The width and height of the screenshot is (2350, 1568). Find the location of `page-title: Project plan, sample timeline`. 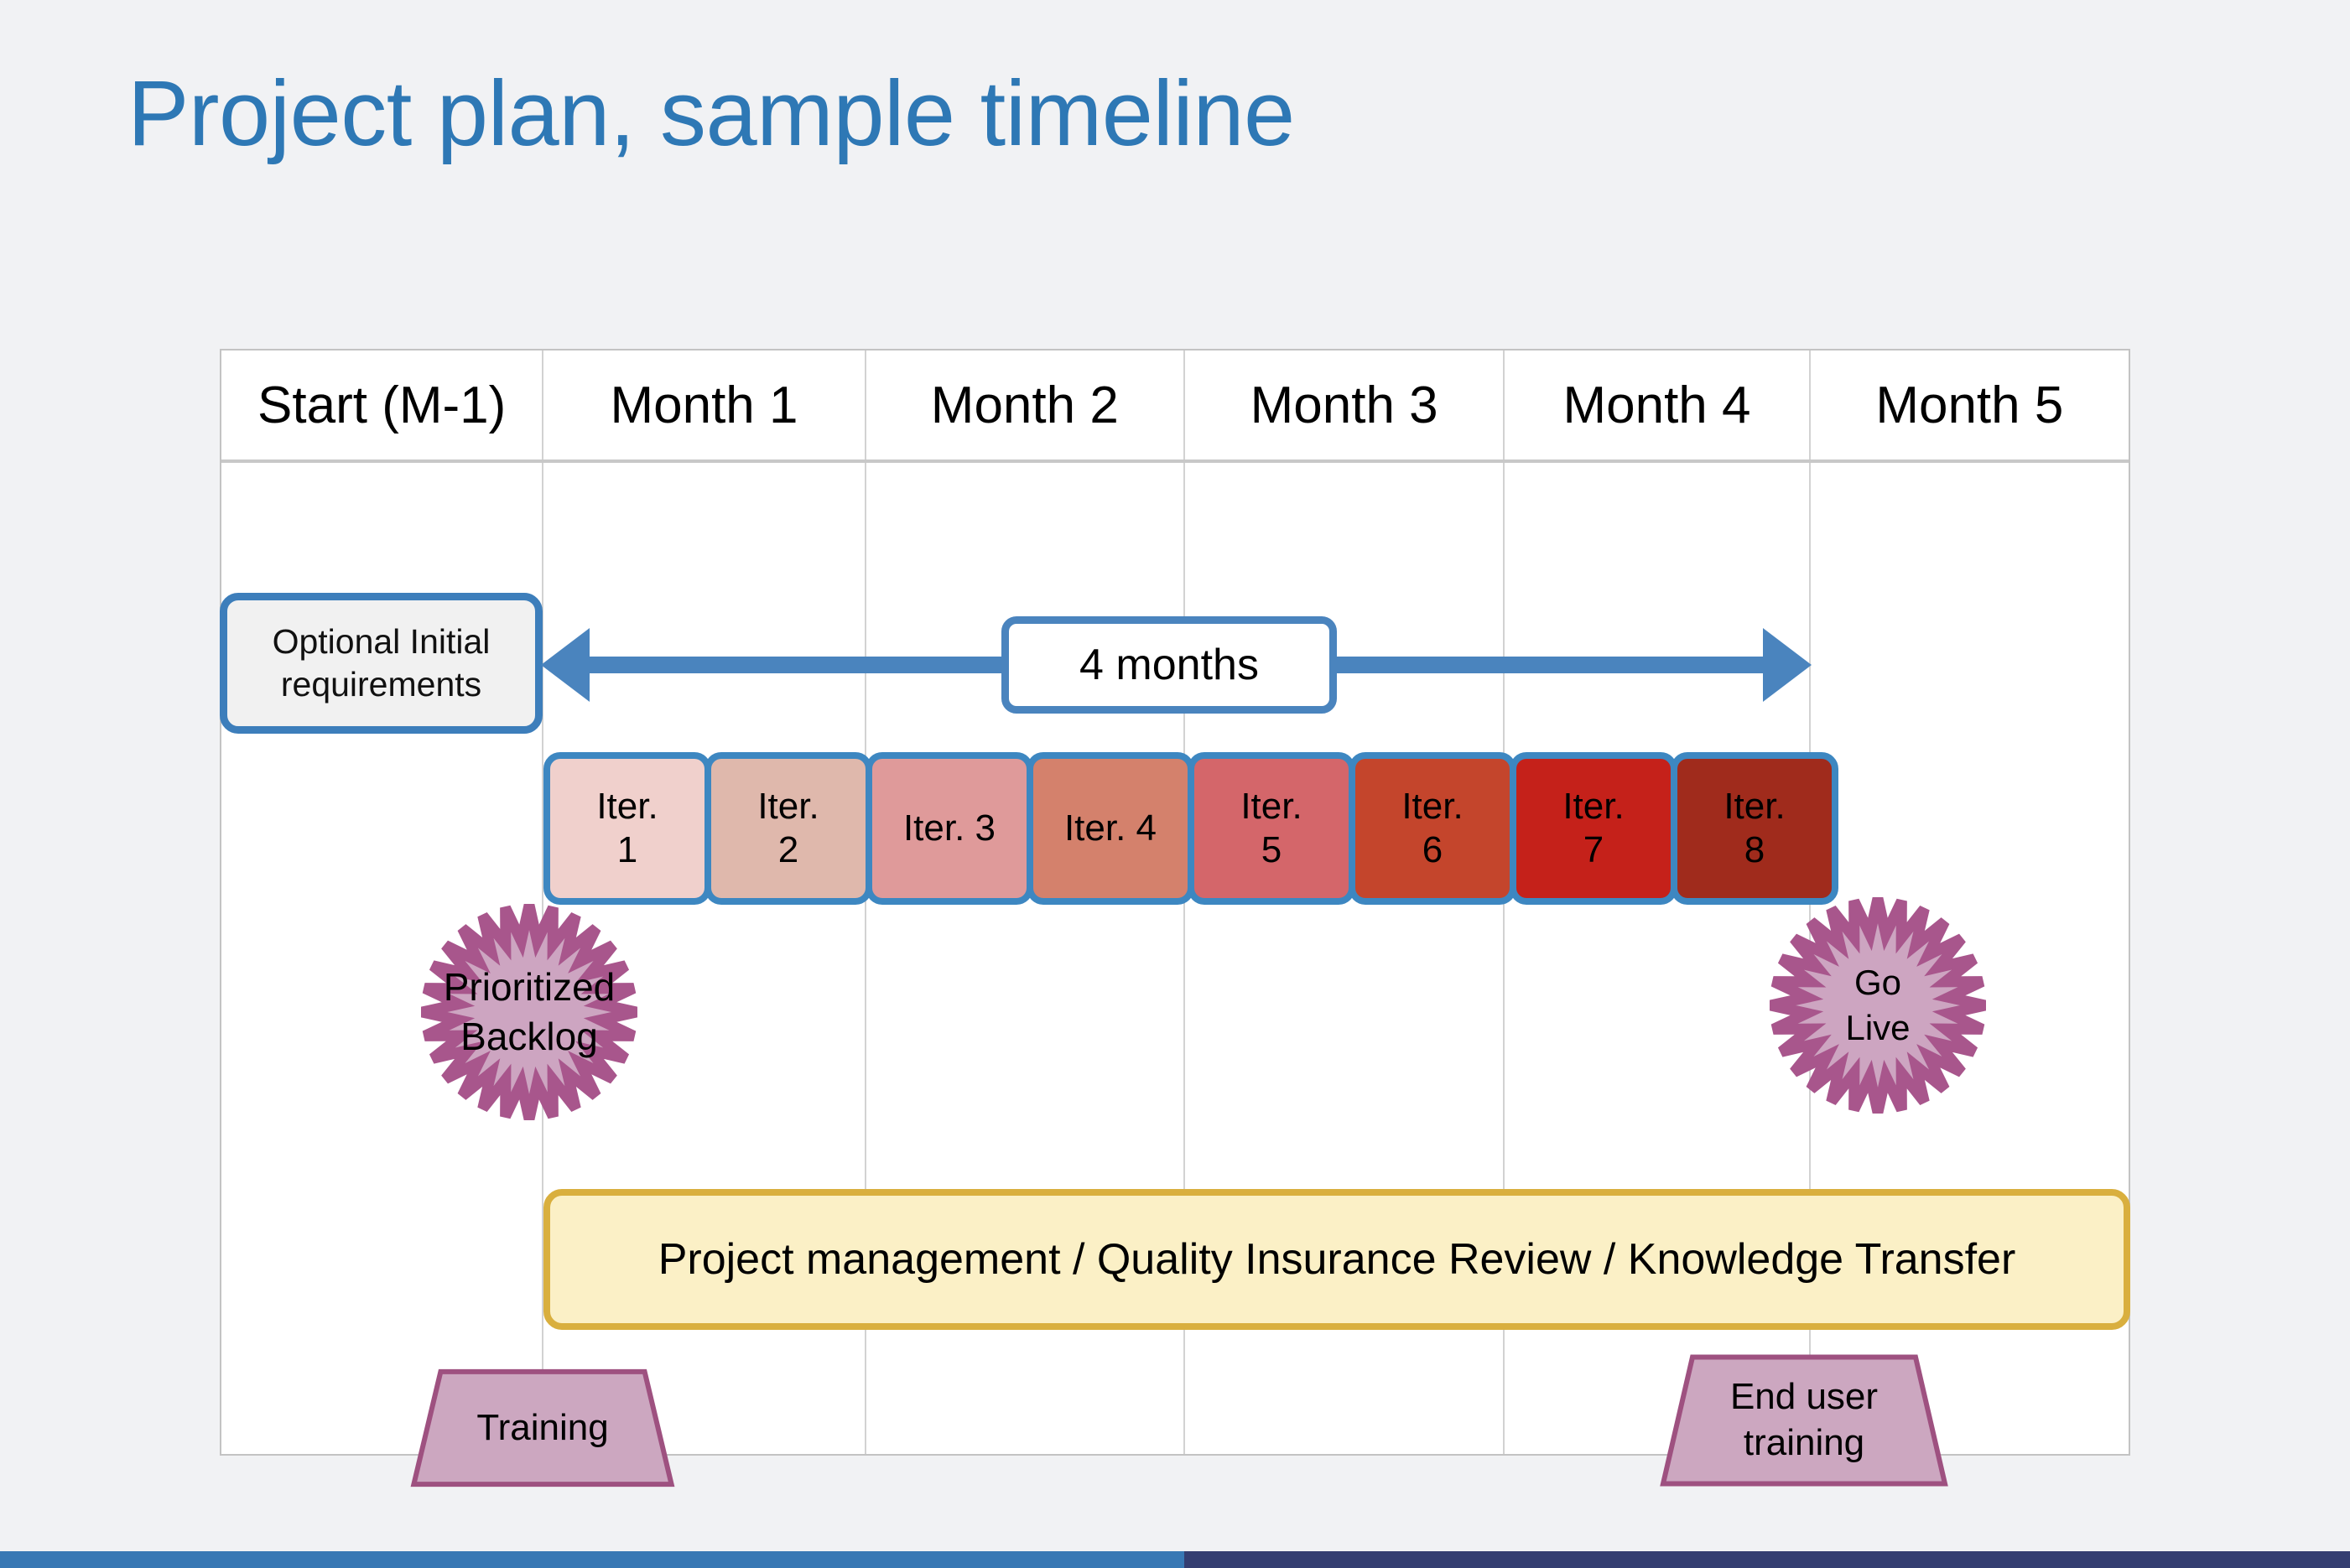

page-title: Project plan, sample timeline is located at coordinates (711, 113).